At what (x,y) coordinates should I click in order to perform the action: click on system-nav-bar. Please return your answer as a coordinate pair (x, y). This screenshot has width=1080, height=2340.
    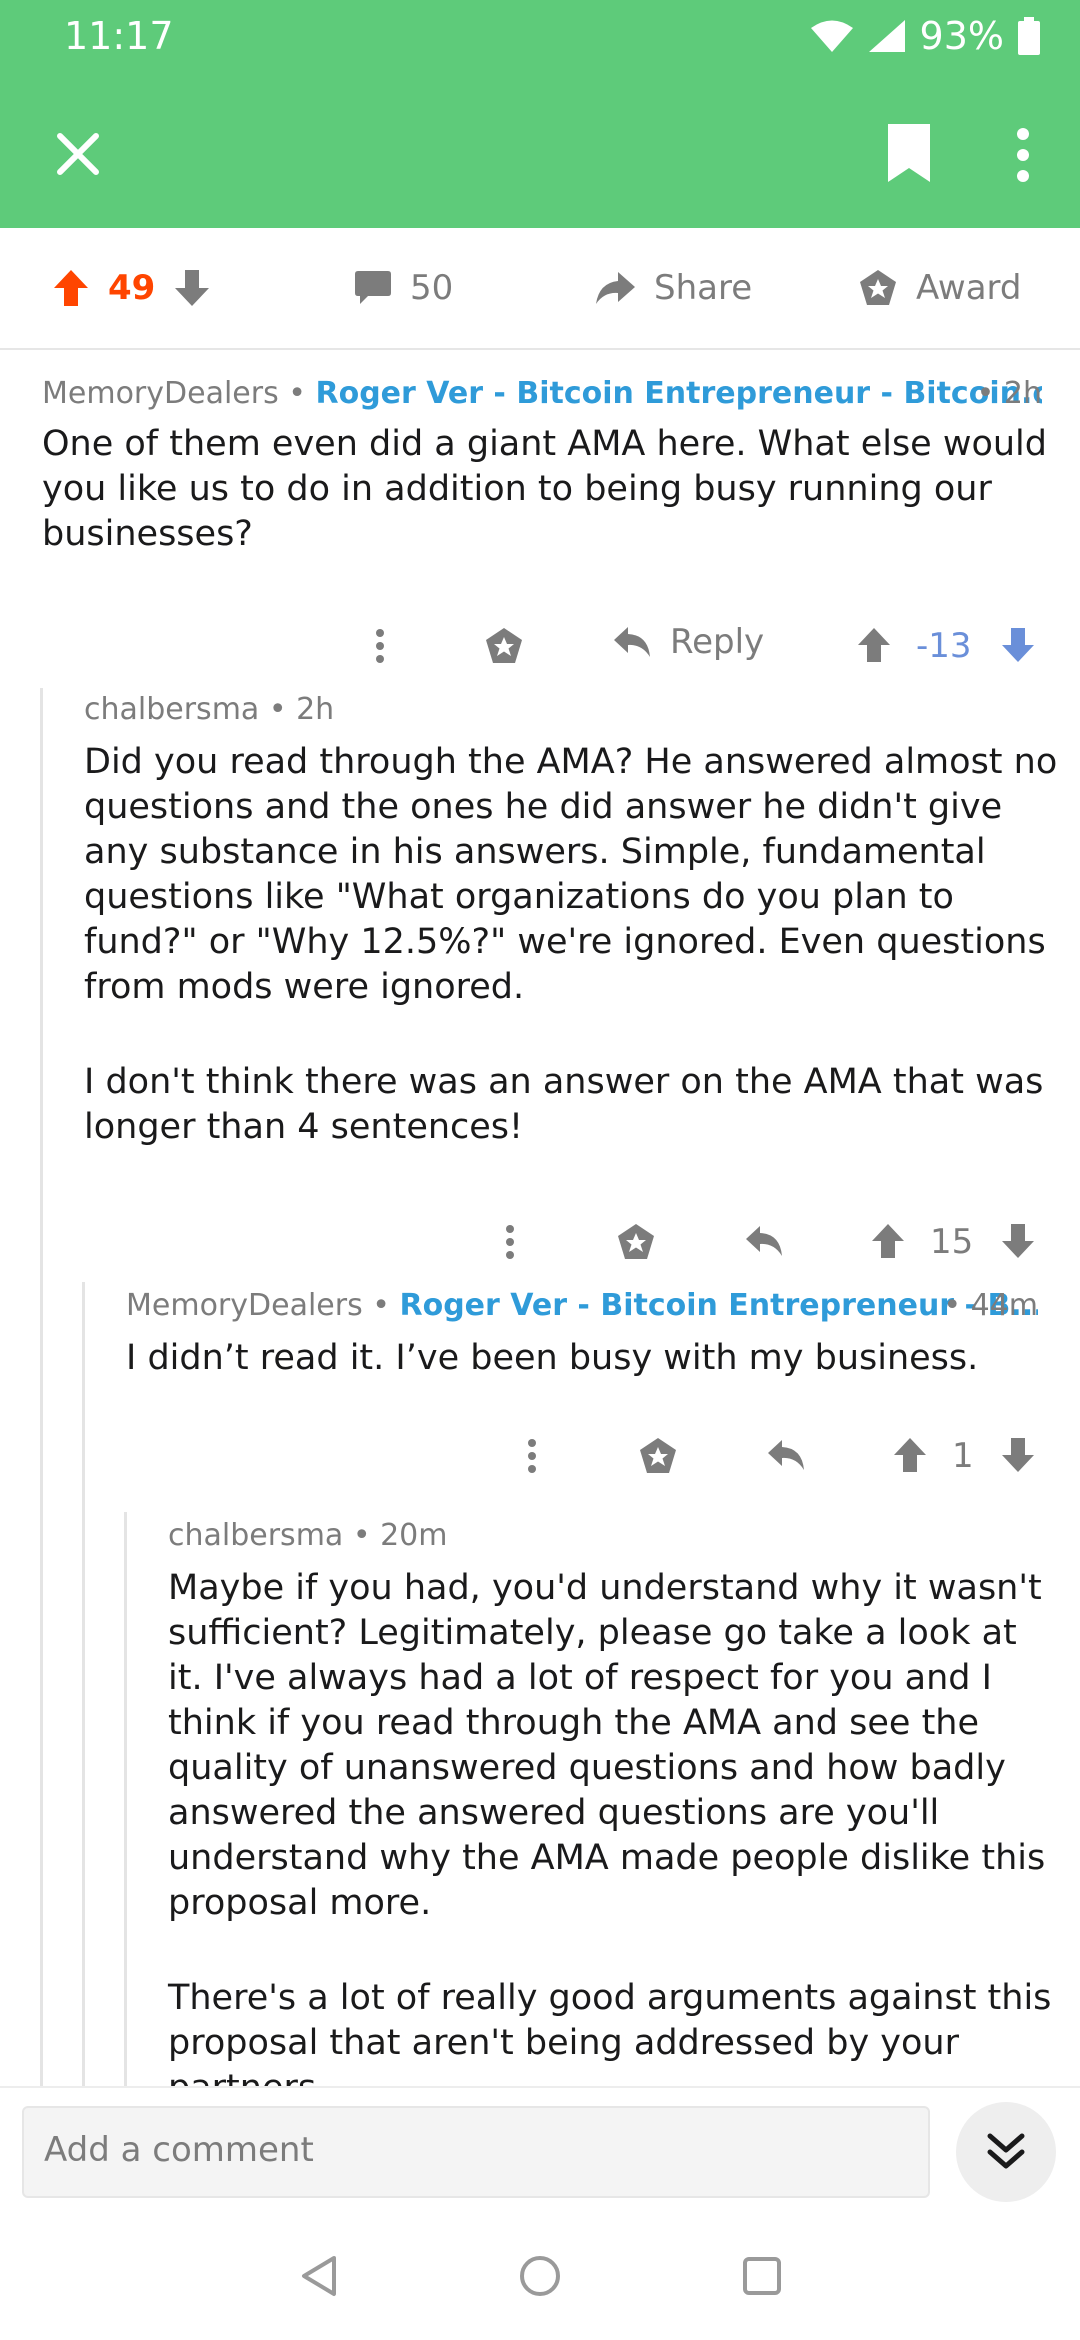
    Looking at the image, I should click on (540, 2273).